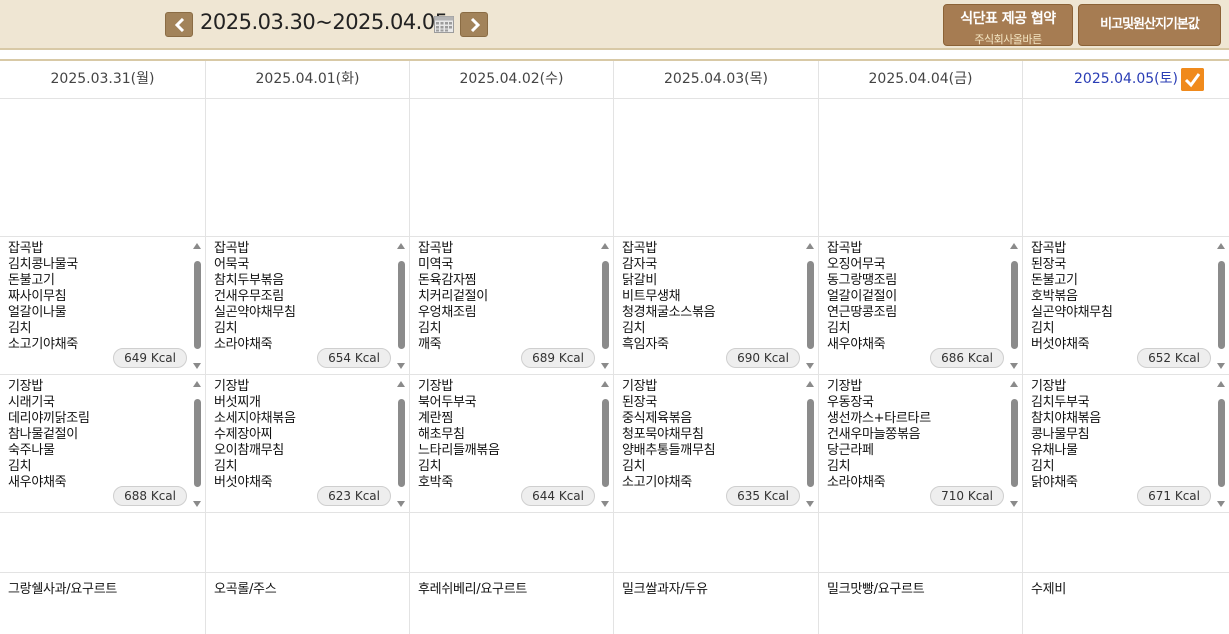 This screenshot has height=634, width=1229. What do you see at coordinates (102, 306) in the screenshot?
I see `lunch-cell: 잡곡밥 김치콩나물국 돈불고기 짜사이무침 얼갈이나물 김치 소고기야채죽 649 Kcal` at bounding box center [102, 306].